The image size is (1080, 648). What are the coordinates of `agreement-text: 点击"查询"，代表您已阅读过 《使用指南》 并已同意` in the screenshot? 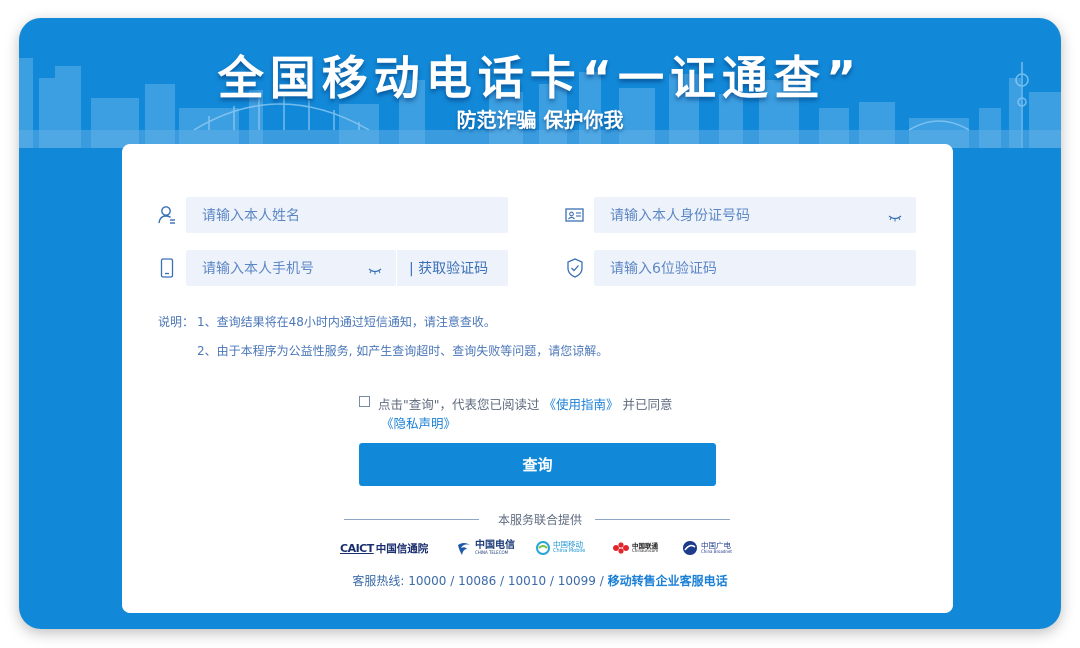 It's located at (525, 403).